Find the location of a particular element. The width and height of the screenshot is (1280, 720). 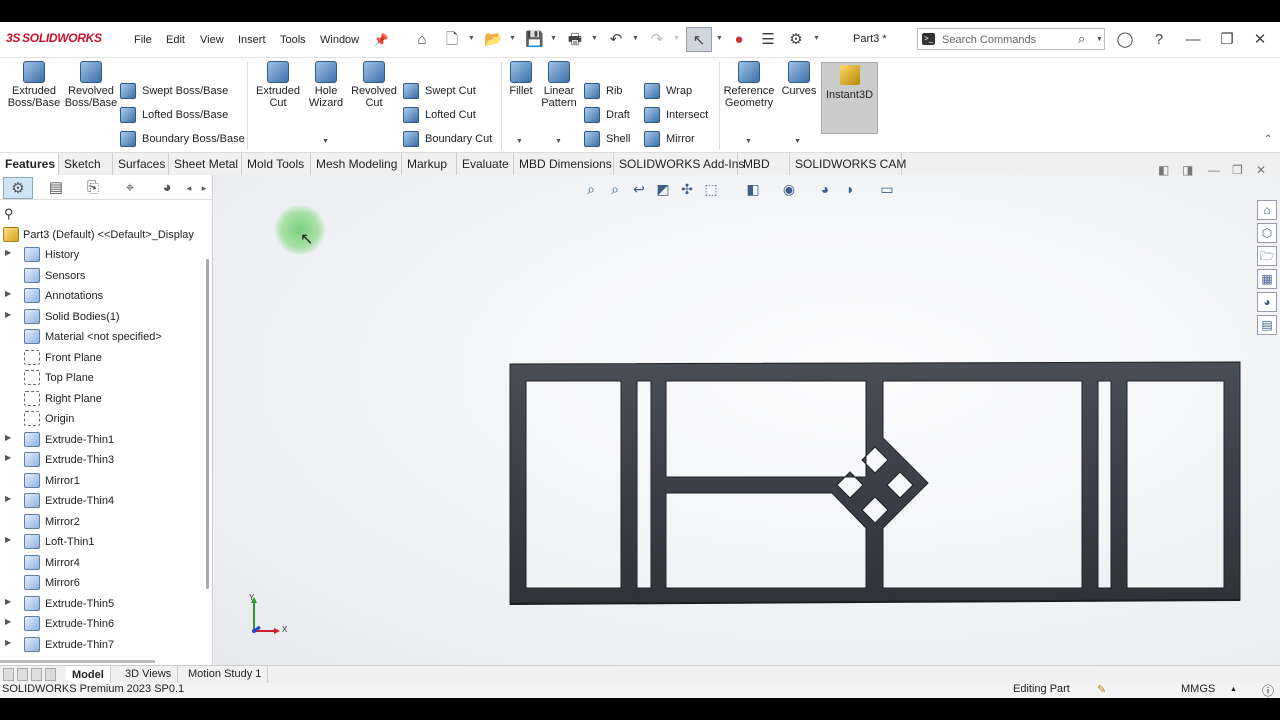

linear-pattern-dropdown-icon: ▼ is located at coordinates (558, 141).